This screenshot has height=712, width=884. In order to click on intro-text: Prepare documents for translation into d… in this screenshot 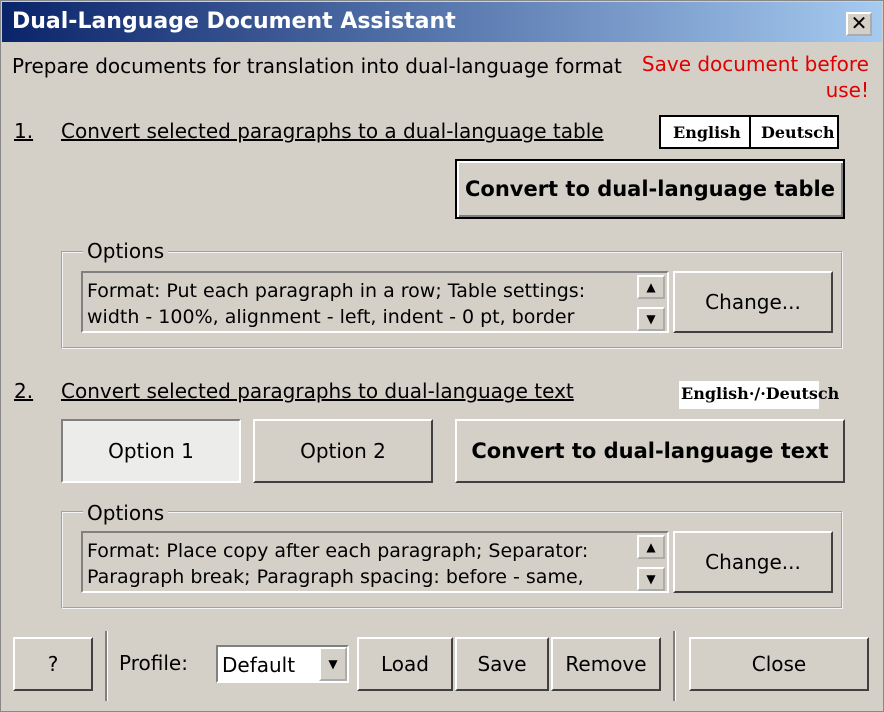, I will do `click(317, 66)`.